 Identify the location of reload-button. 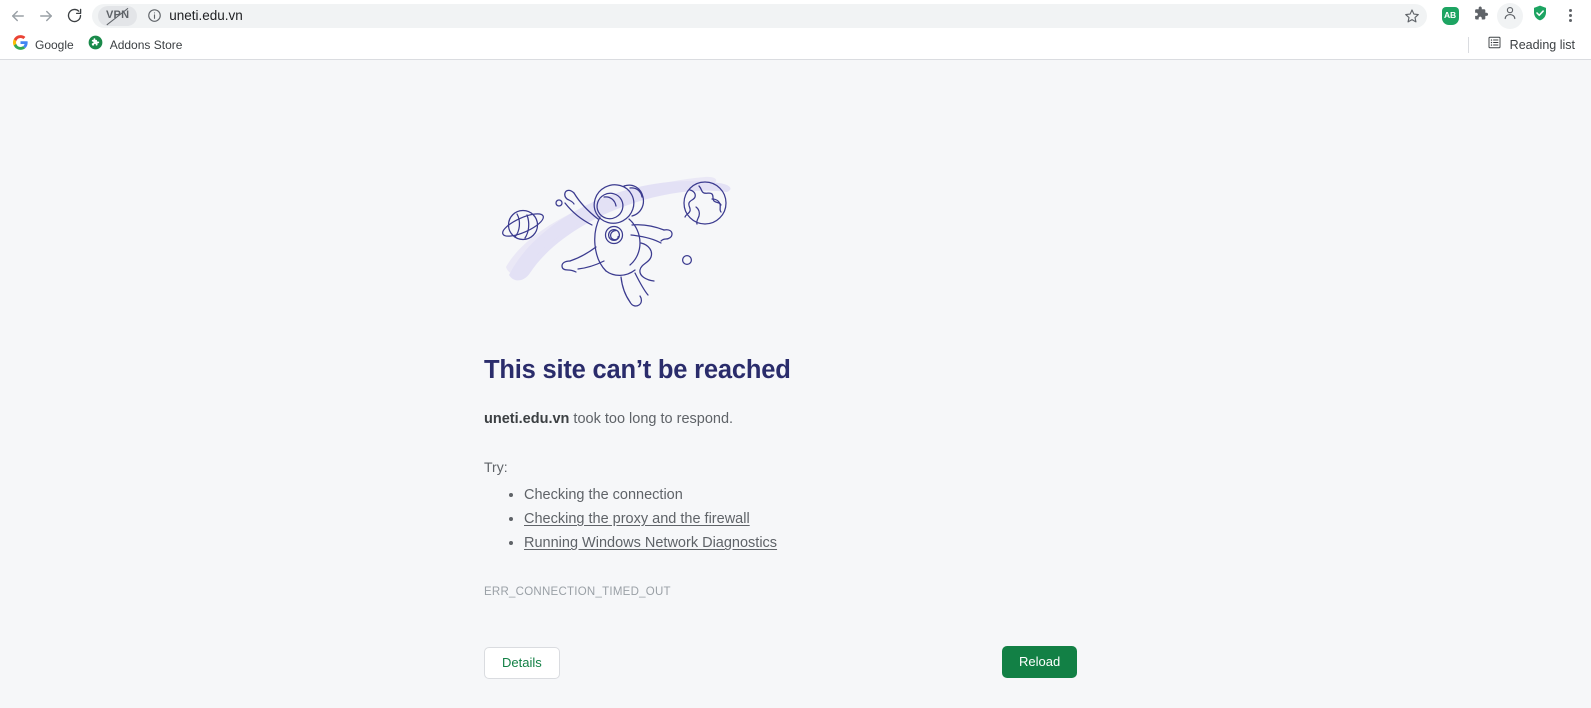
(74, 16).